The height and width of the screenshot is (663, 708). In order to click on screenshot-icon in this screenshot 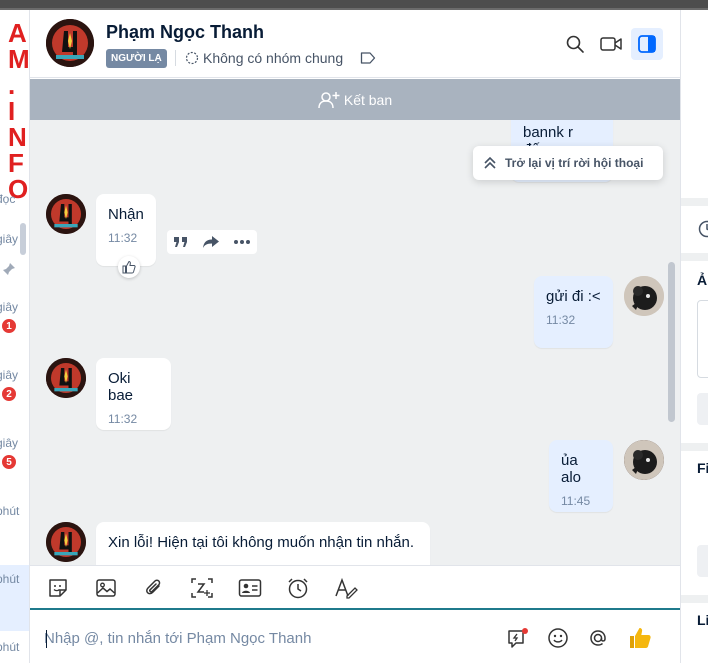, I will do `click(202, 588)`.